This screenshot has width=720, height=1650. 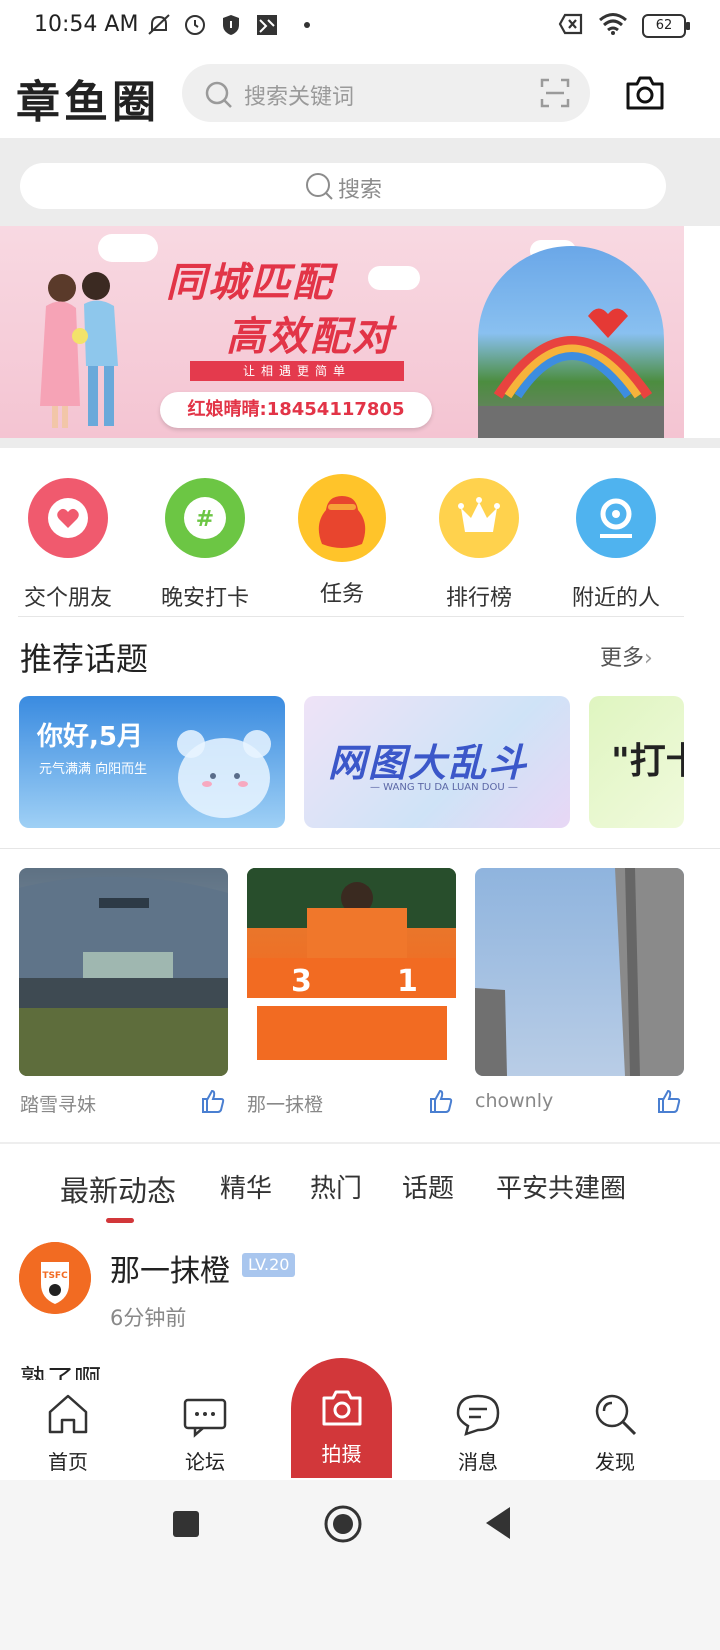 I want to click on quick-action-label: 附近的人, so click(x=615, y=598).